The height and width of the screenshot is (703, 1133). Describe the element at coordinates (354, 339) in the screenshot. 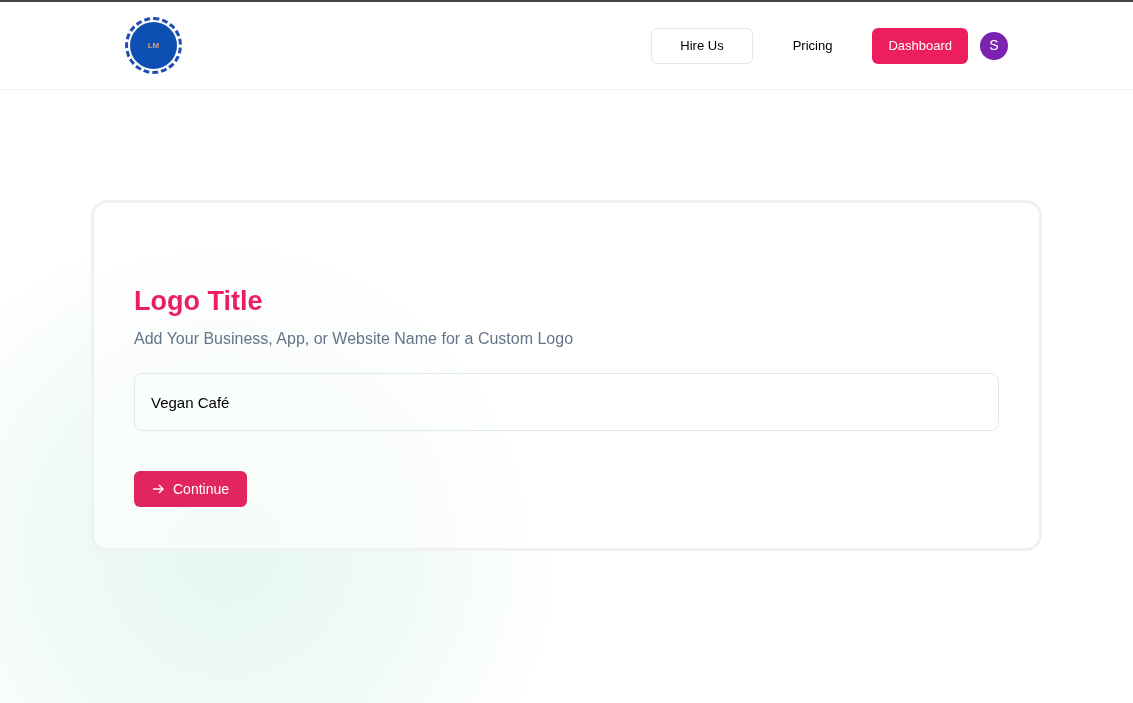

I see `subtitle: Add Your Business, App, or Website Name for a Custom Logo` at that location.